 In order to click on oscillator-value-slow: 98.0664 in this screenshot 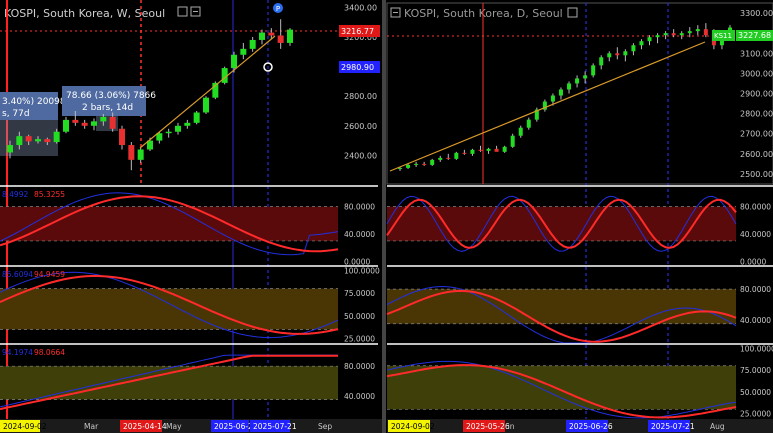, I will do `click(49, 352)`.